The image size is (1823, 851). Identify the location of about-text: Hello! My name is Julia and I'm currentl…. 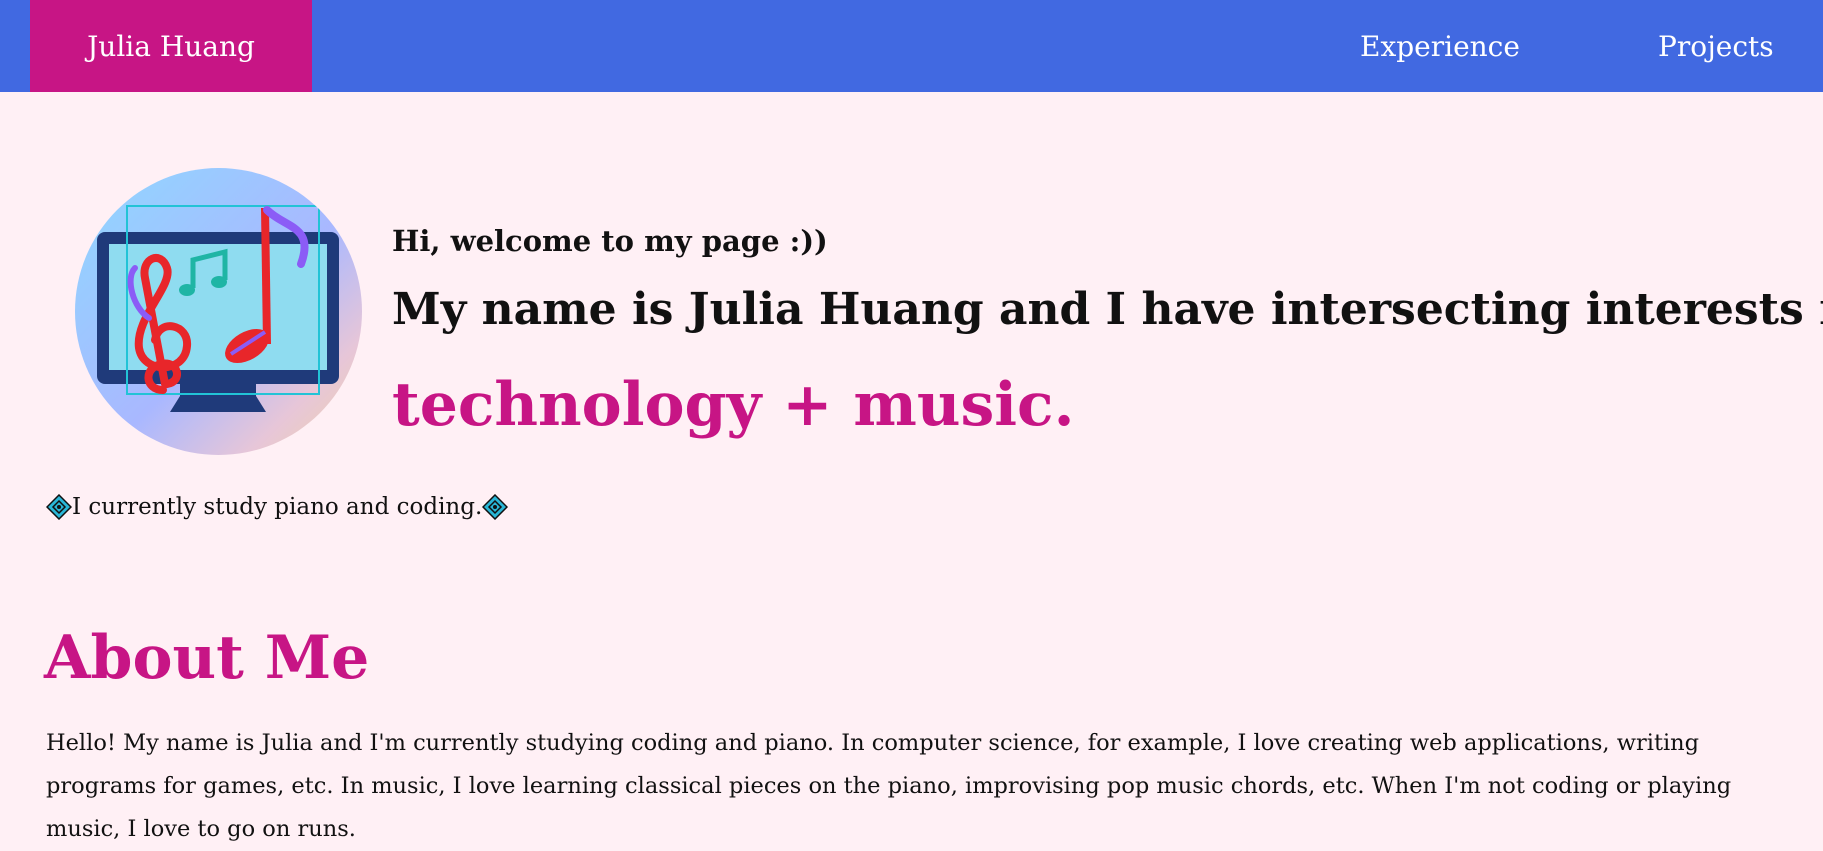
(889, 786).